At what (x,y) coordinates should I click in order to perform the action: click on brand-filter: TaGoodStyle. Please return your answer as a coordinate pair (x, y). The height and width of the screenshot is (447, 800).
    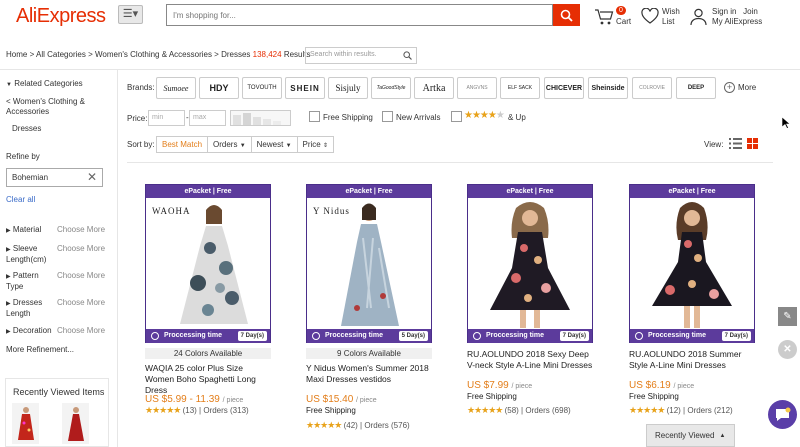
    Looking at the image, I should click on (391, 88).